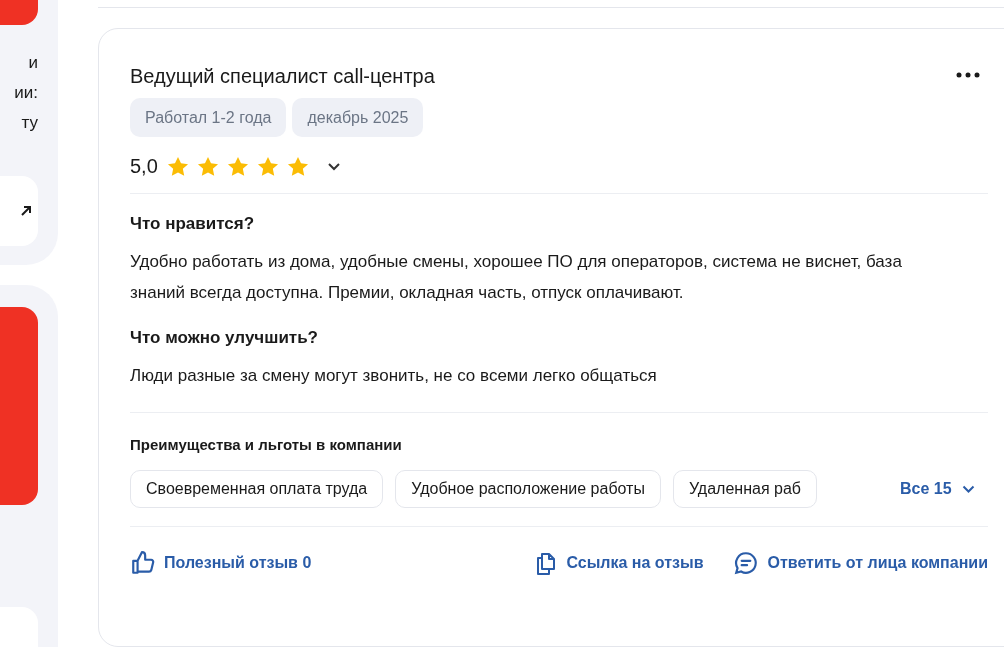  I want to click on benefit-chip: Удаленная раб, so click(744, 489).